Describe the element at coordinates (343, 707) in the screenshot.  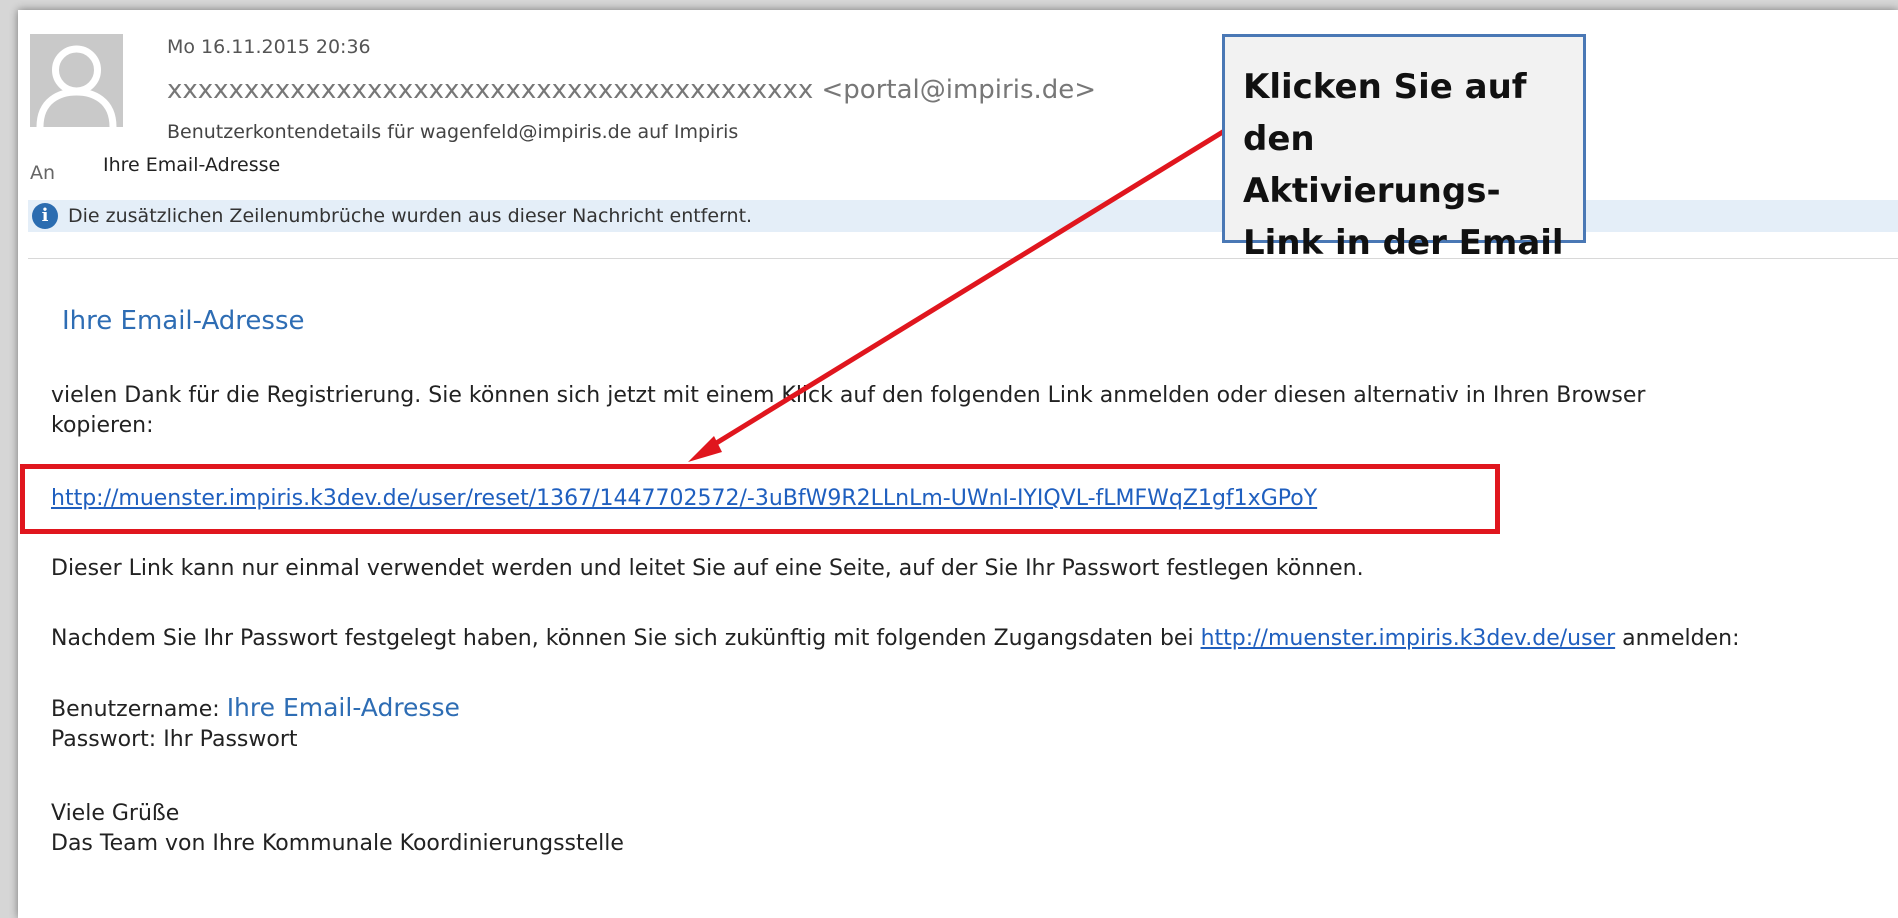
I see `username-value: Ihre Email-Adresse` at that location.